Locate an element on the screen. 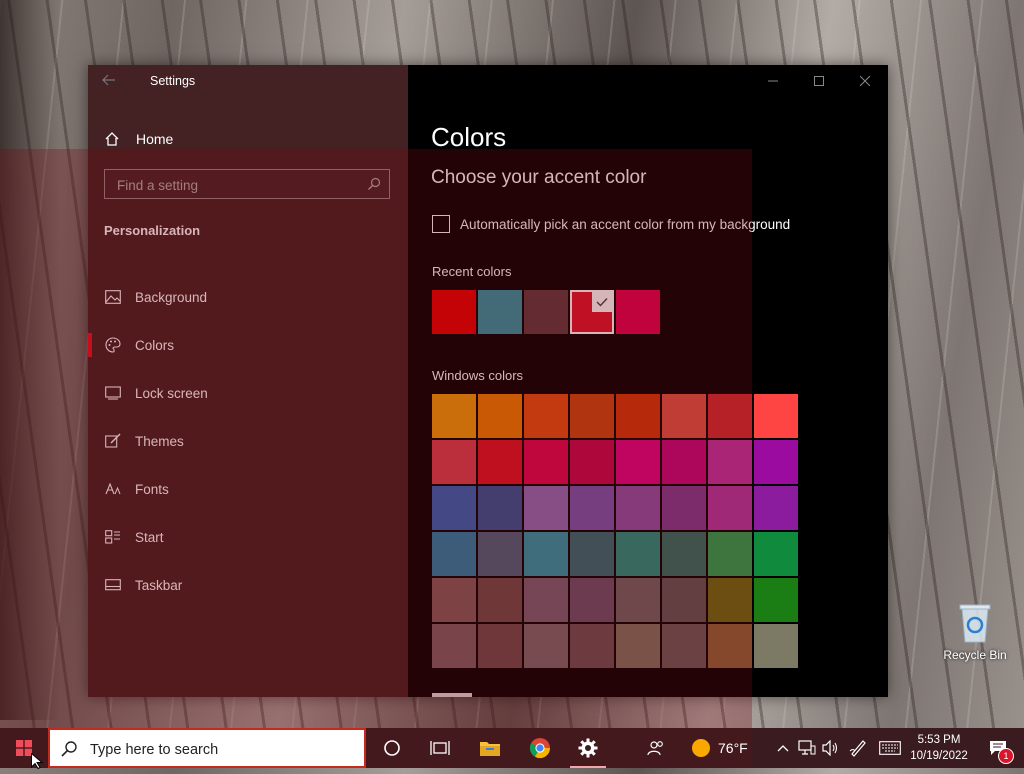 This screenshot has width=1024, height=774. weather-widget: 76°F is located at coordinates (720, 748).